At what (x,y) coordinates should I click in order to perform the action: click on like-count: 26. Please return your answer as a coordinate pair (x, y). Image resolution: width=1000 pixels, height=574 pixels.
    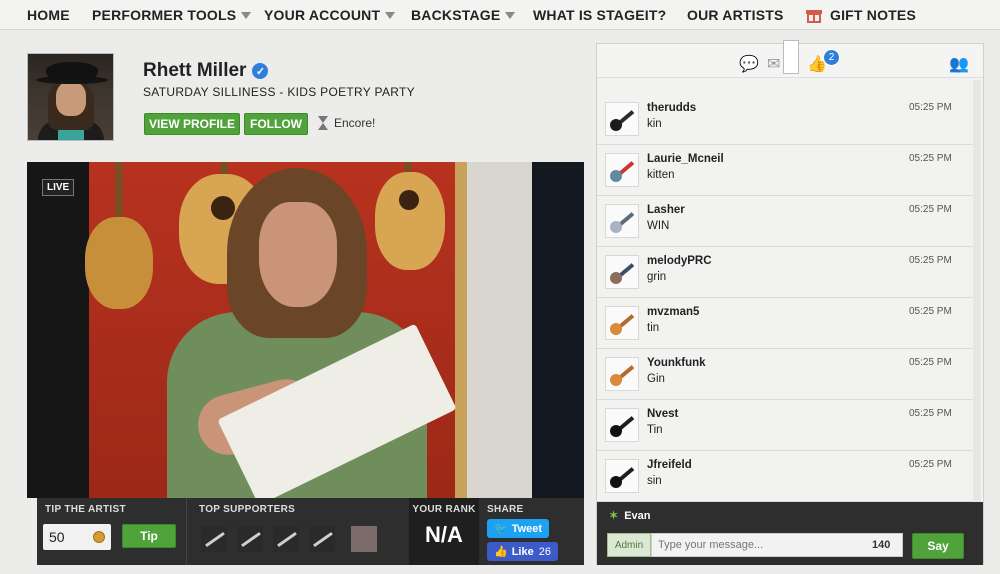
    Looking at the image, I should click on (544, 551).